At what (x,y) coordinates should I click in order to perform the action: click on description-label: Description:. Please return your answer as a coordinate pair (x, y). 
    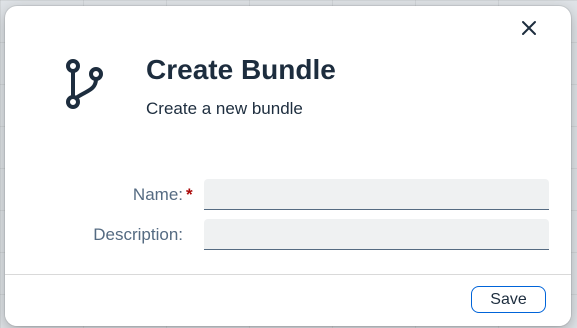
    Looking at the image, I should click on (138, 234).